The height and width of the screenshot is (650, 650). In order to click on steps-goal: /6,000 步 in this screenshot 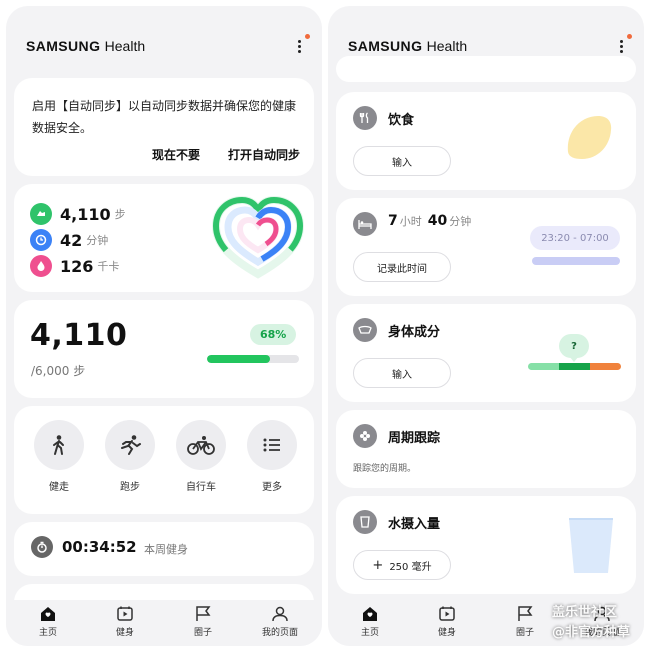, I will do `click(58, 371)`.